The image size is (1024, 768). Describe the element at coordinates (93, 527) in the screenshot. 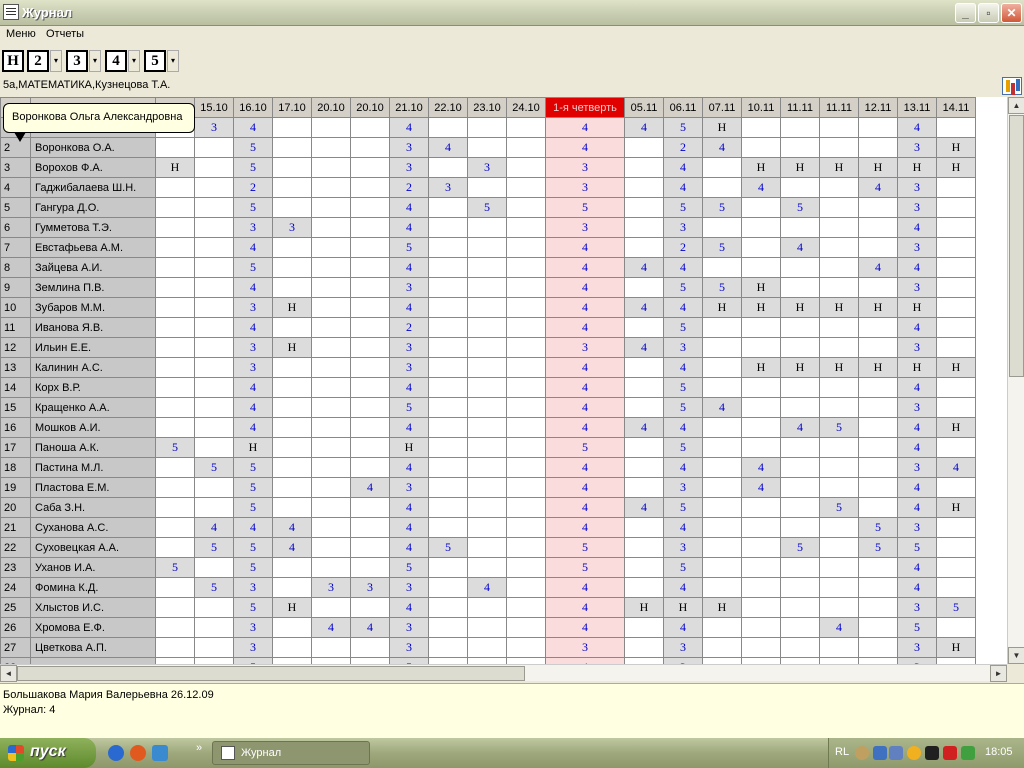

I see `student-name: Суханова А.С.` at that location.